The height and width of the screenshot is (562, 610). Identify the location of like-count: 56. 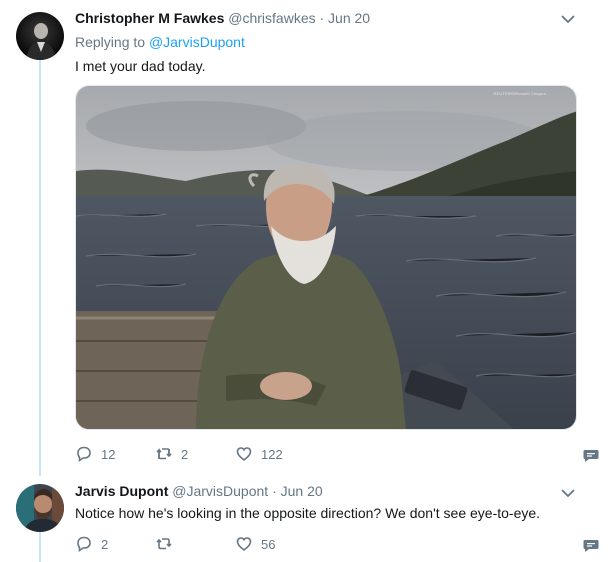
(268, 544).